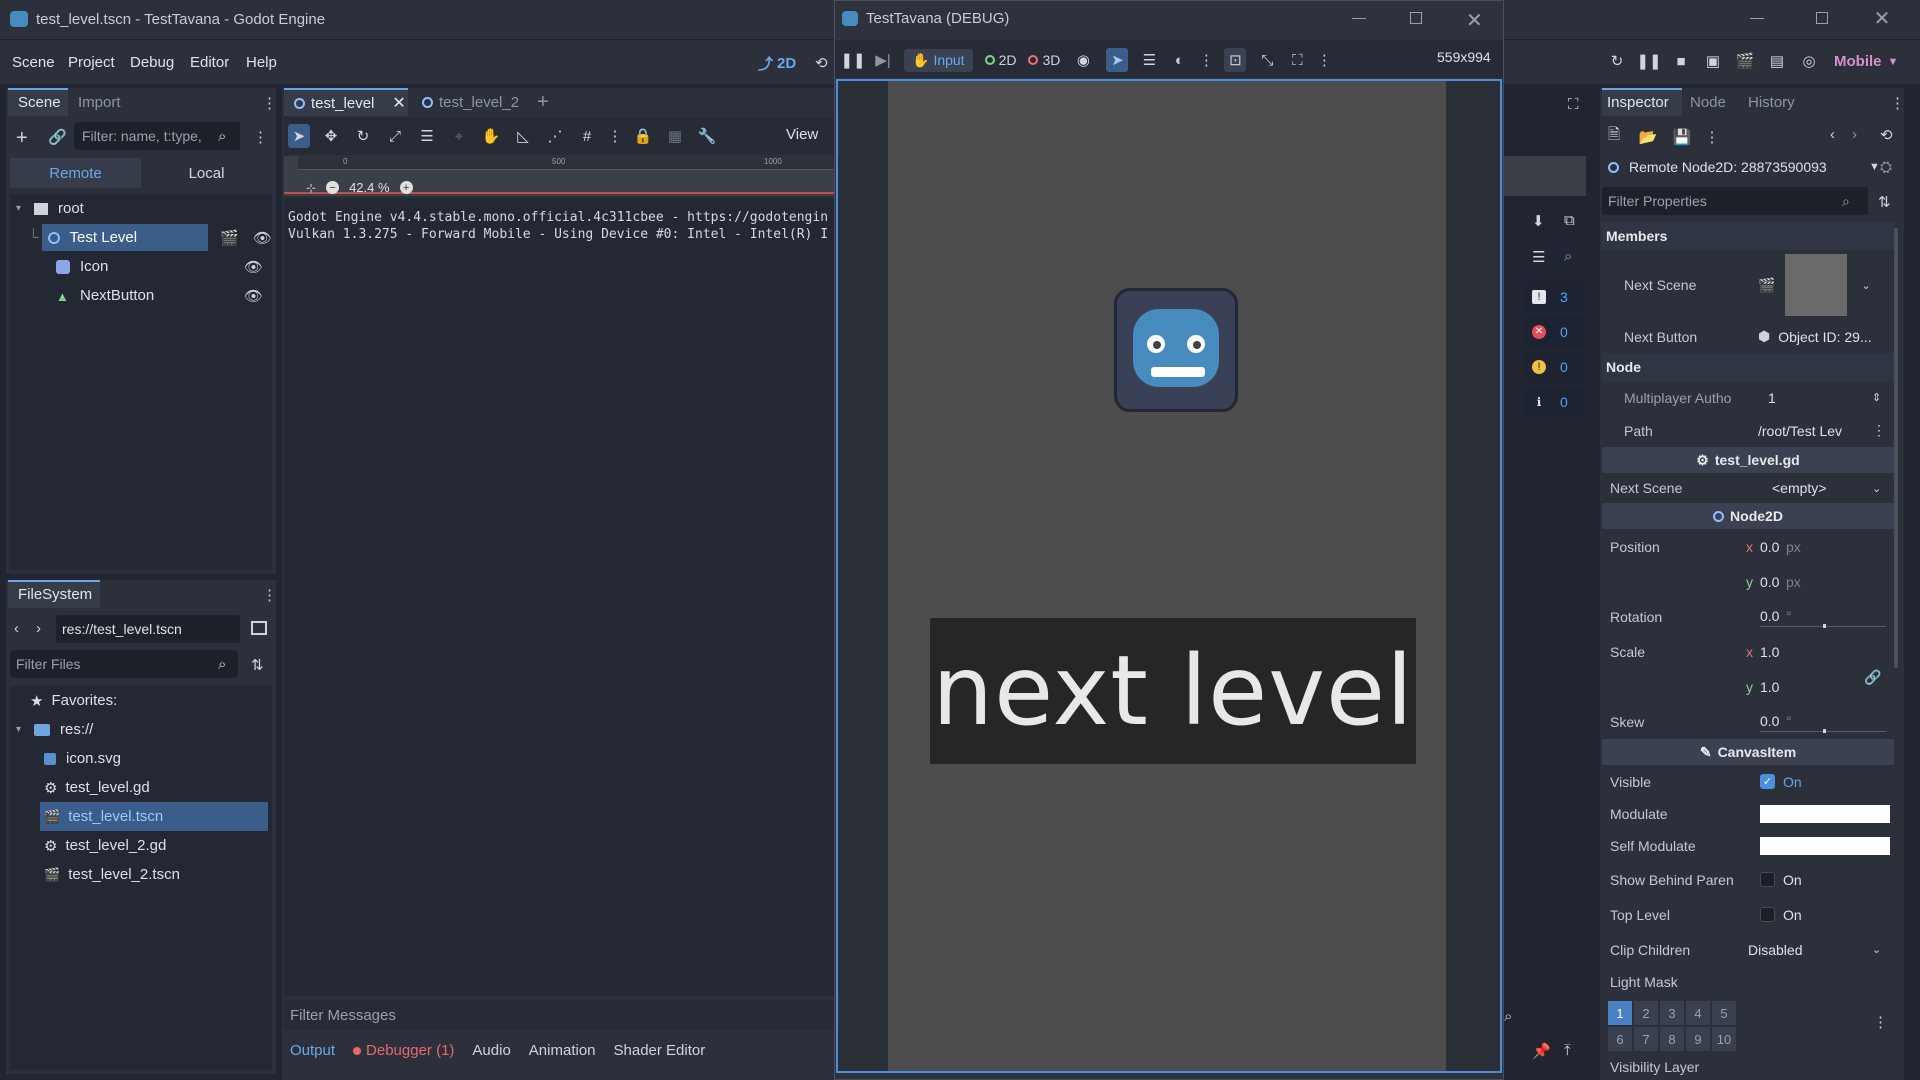  What do you see at coordinates (141, 700) in the screenshot?
I see `favorites-item: ★ Favorites:` at bounding box center [141, 700].